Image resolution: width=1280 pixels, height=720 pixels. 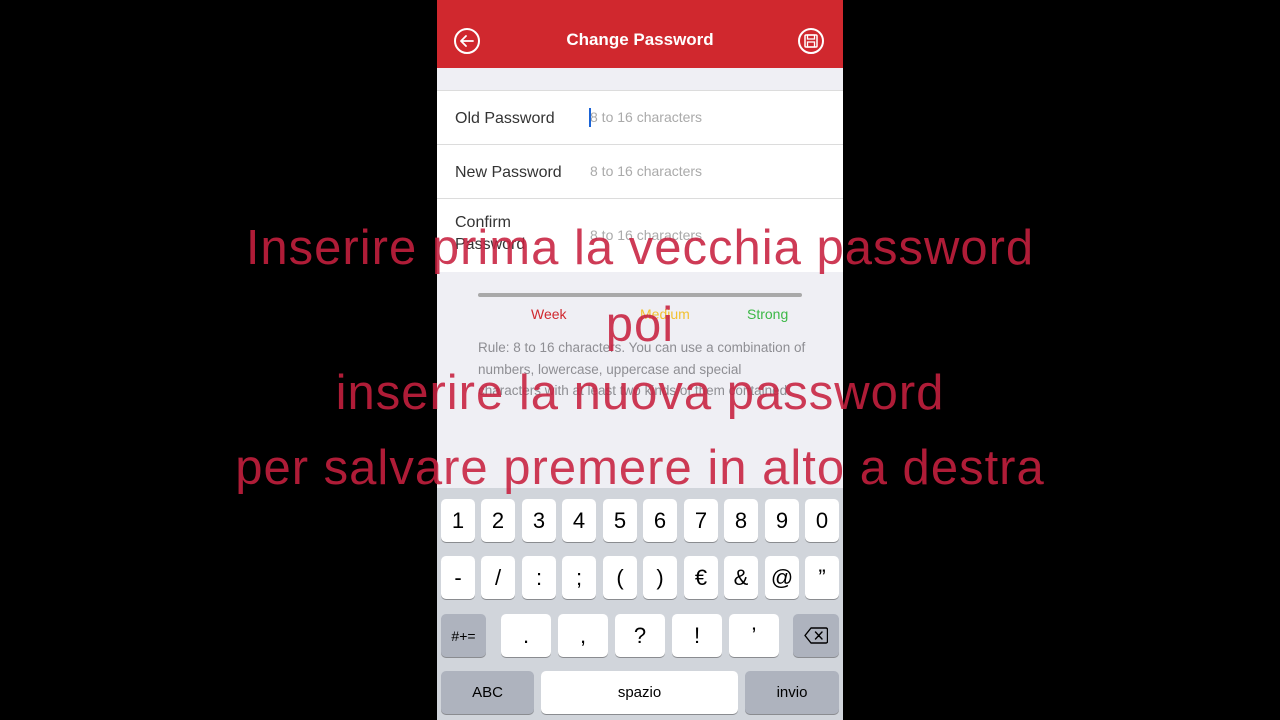 I want to click on caption-line-2: poi, so click(x=640, y=325).